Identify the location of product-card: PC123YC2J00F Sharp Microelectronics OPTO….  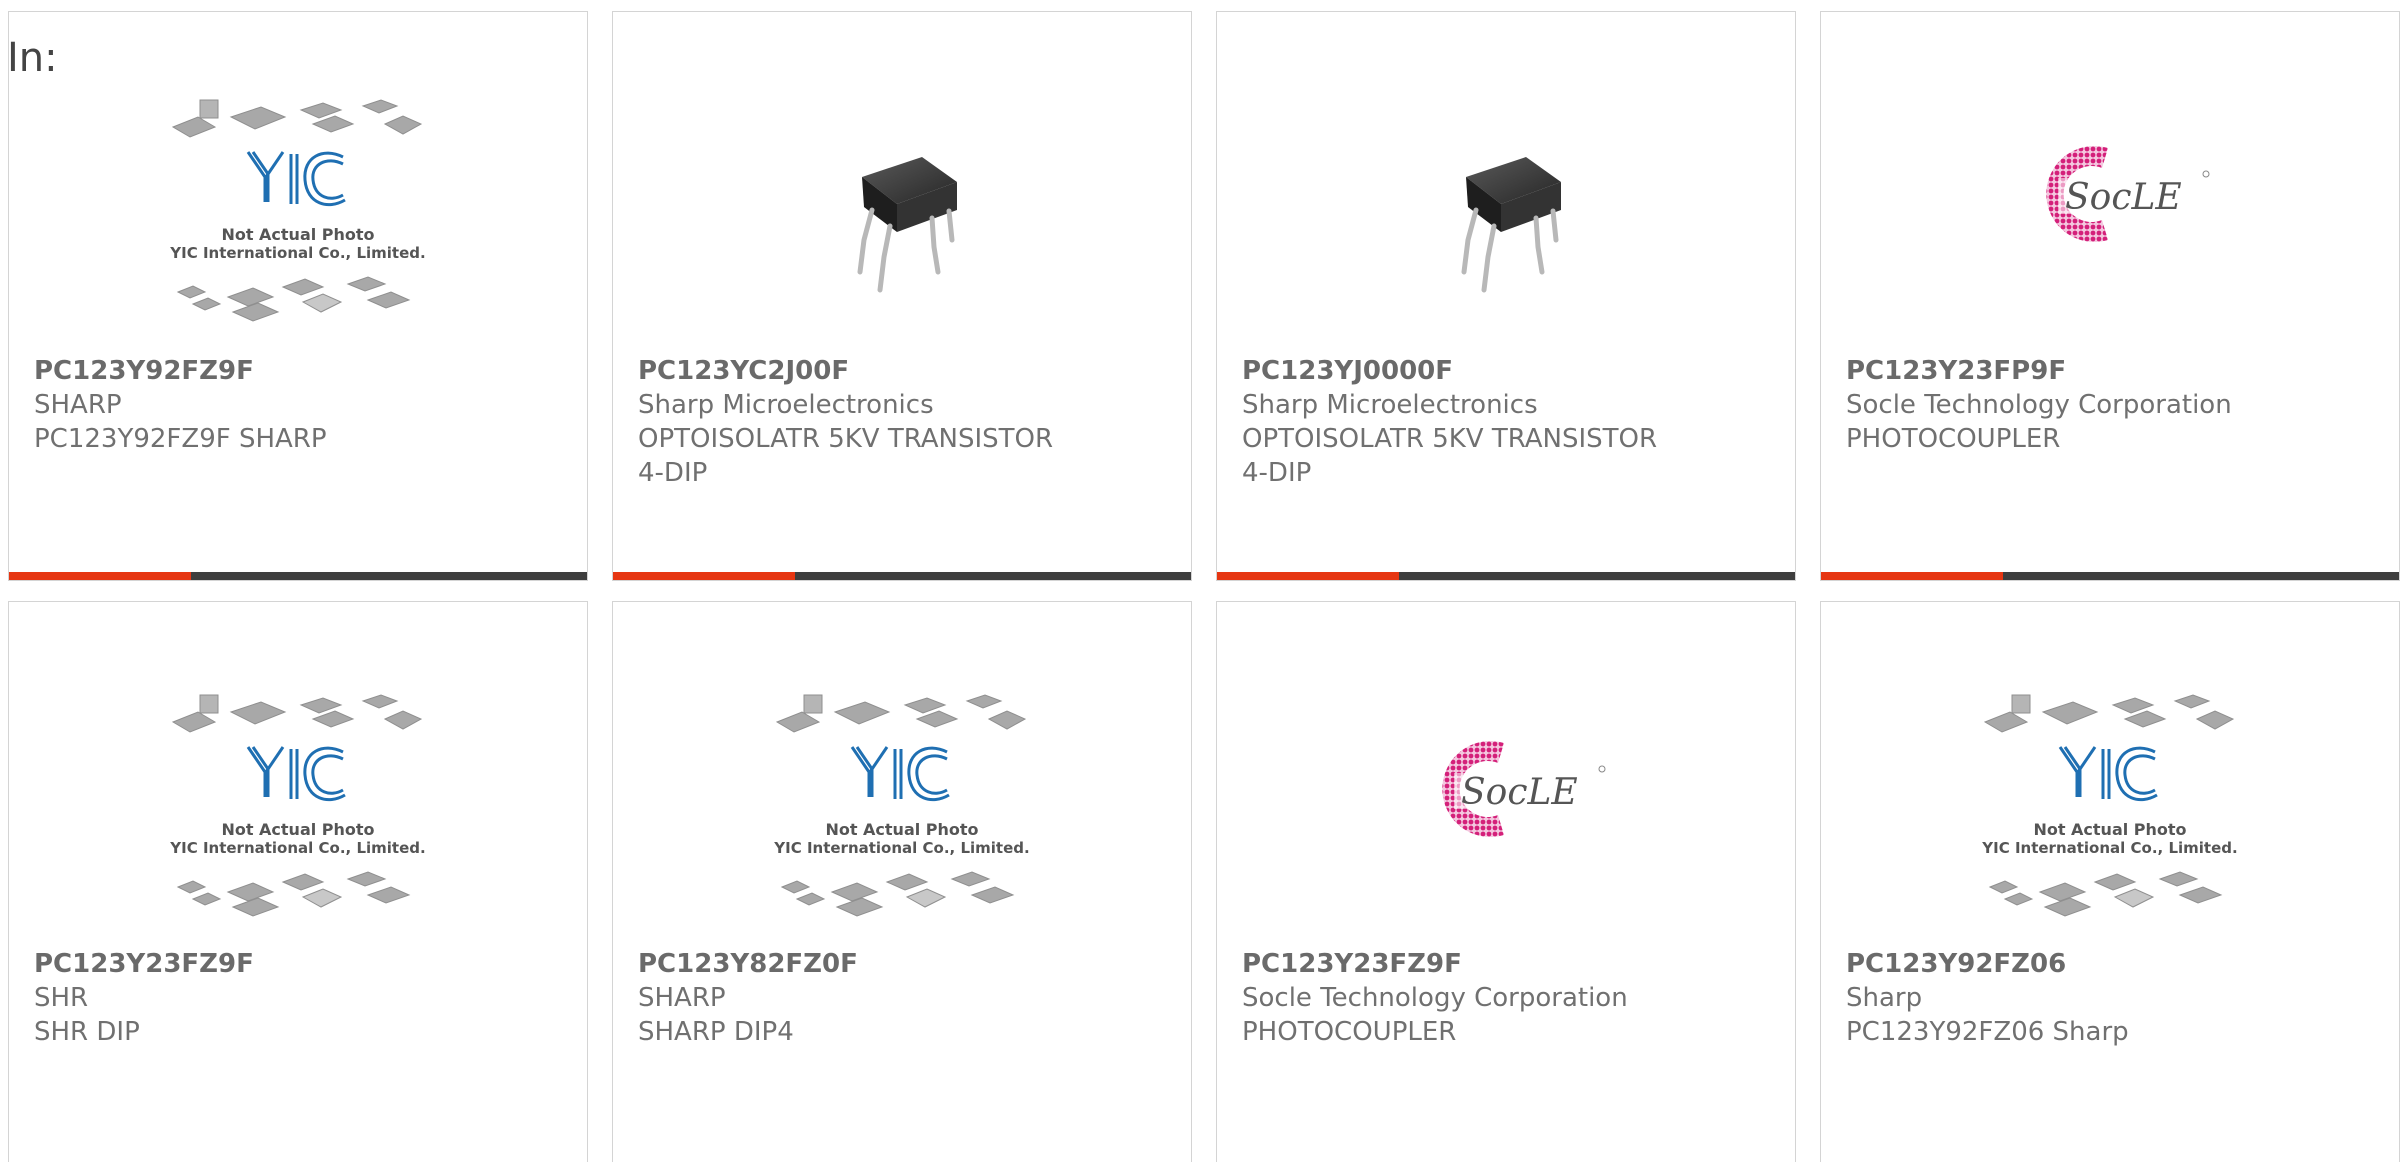
(902, 296).